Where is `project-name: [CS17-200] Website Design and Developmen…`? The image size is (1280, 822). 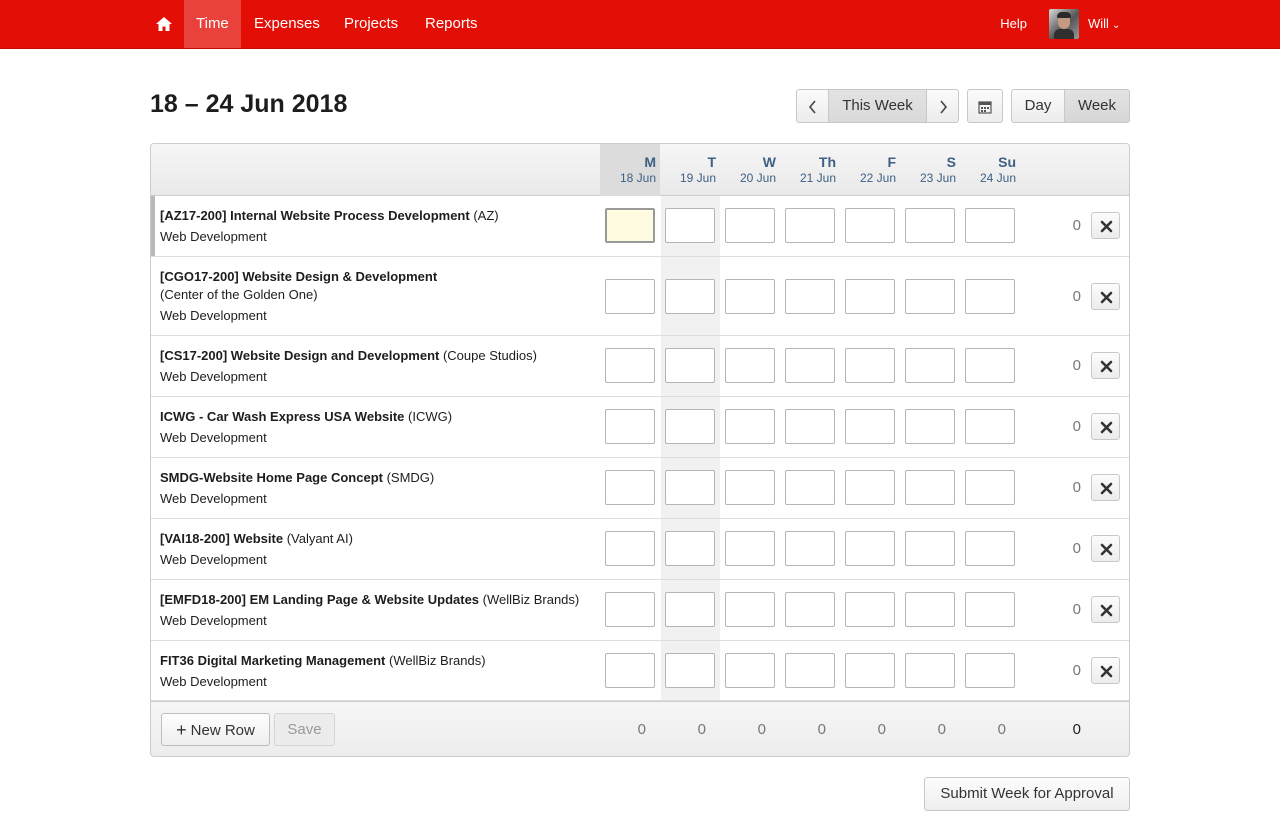
project-name: [CS17-200] Website Design and Developmen… is located at coordinates (300, 355).